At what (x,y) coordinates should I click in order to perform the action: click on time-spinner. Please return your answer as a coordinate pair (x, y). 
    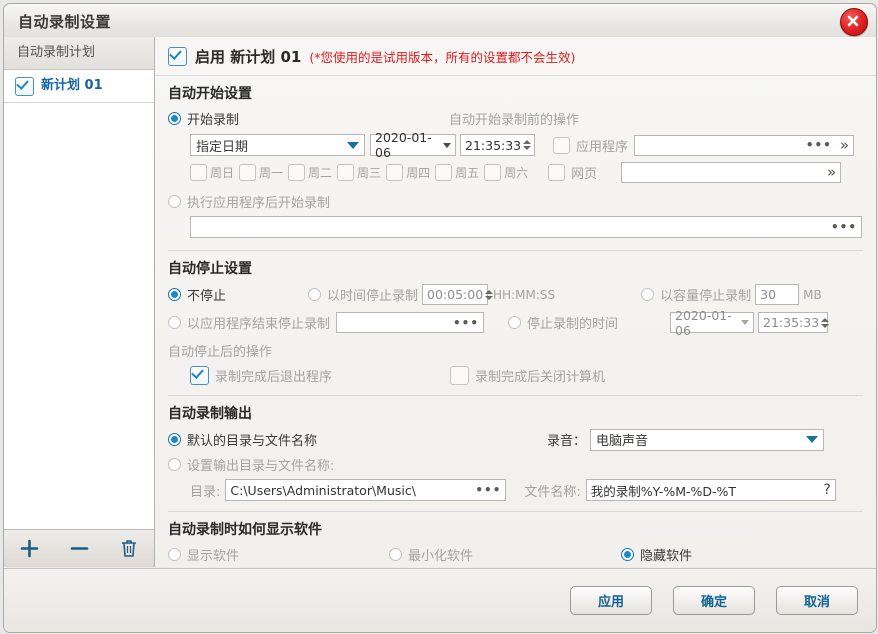
    Looking at the image, I should click on (527, 145).